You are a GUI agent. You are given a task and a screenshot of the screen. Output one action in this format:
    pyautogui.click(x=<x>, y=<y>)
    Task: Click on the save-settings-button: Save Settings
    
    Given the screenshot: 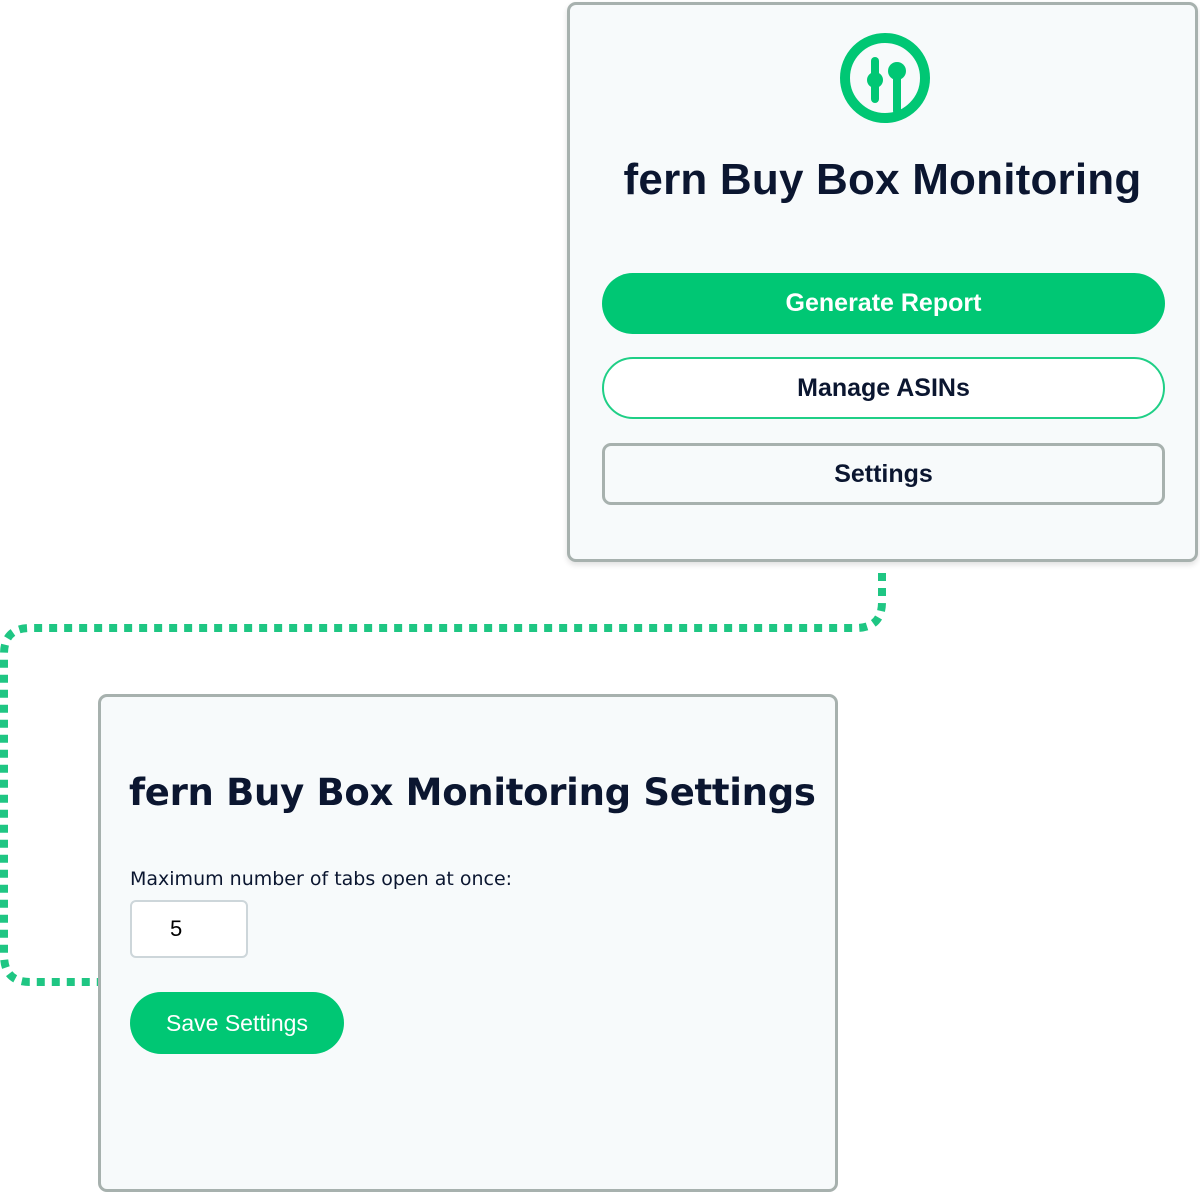 What is the action you would take?
    pyautogui.click(x=237, y=1023)
    